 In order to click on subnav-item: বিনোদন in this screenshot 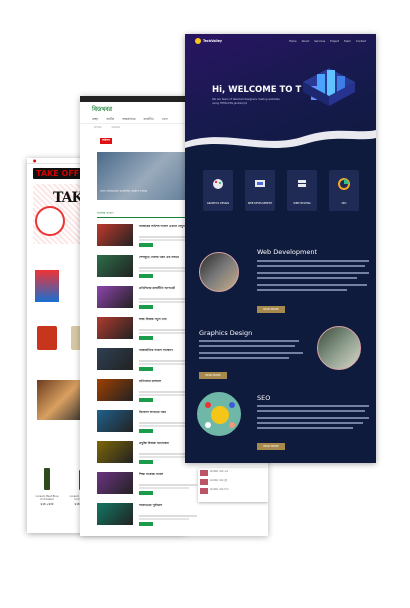, I will do `click(116, 128)`.